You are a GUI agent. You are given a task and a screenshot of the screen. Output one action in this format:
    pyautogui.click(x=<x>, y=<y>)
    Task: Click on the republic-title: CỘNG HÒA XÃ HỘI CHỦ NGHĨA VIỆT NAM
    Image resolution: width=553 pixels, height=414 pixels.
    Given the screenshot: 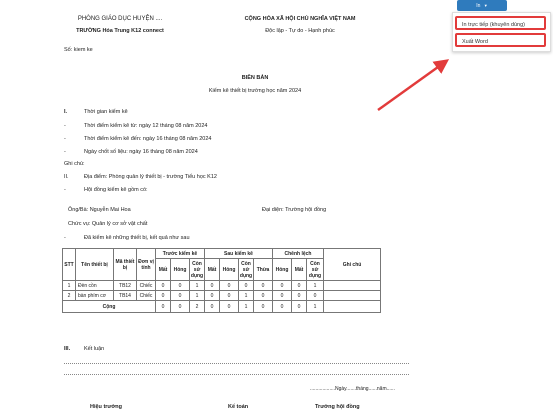 What is the action you would take?
    pyautogui.click(x=300, y=19)
    